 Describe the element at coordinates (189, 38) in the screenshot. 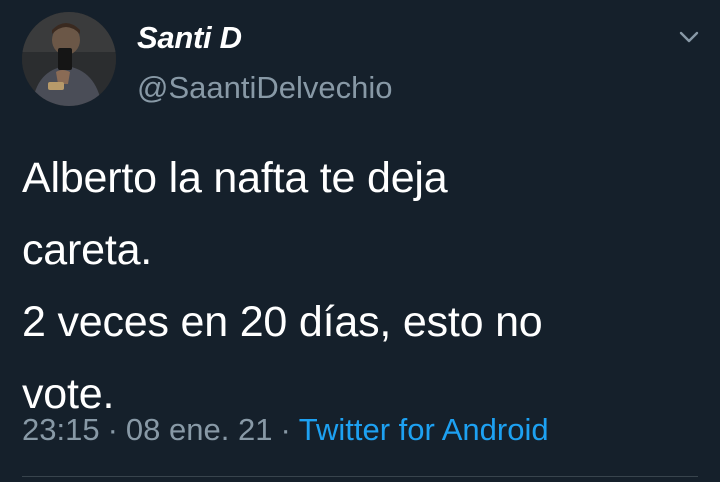

I see `display-name: Santi D` at that location.